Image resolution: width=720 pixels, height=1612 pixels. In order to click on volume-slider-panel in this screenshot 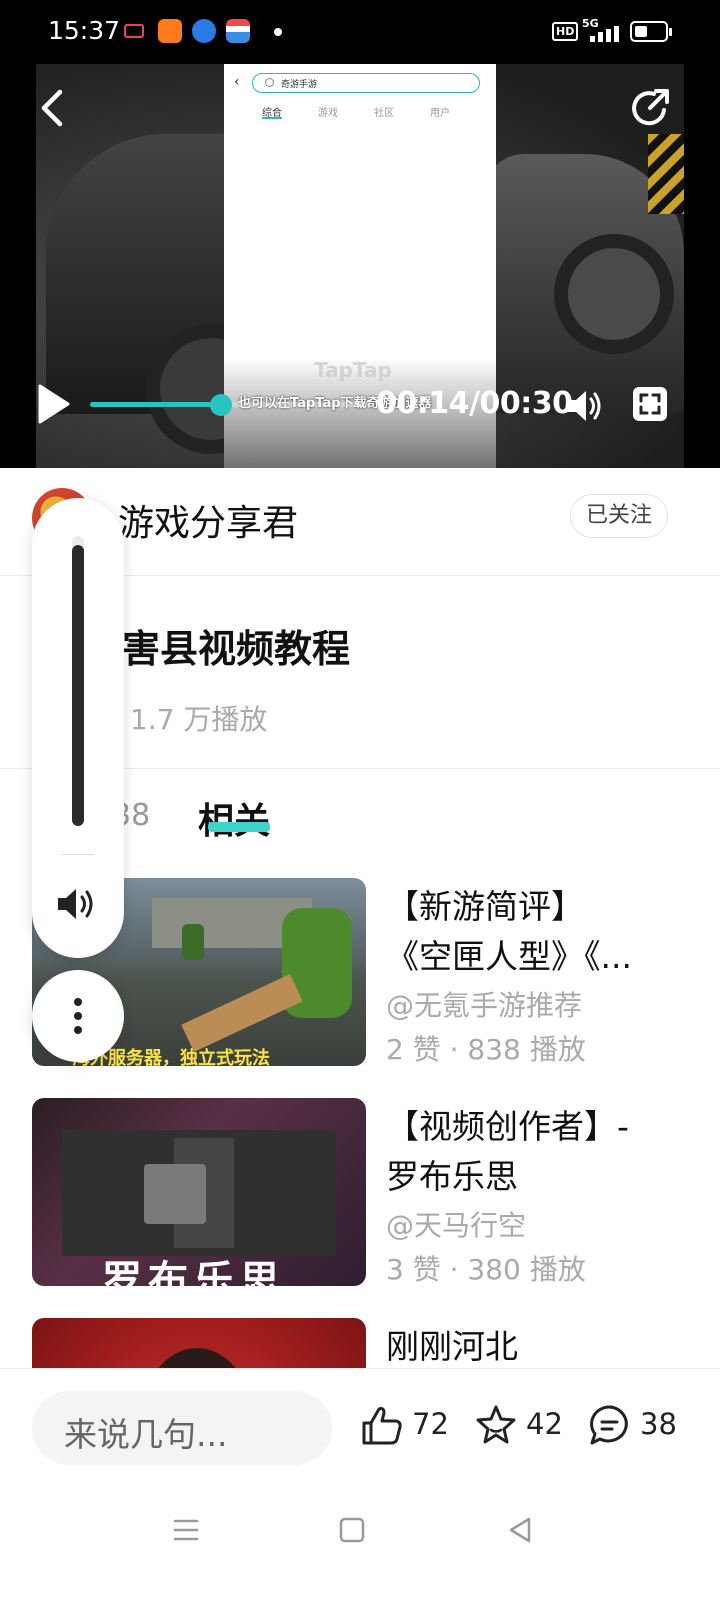, I will do `click(78, 728)`.